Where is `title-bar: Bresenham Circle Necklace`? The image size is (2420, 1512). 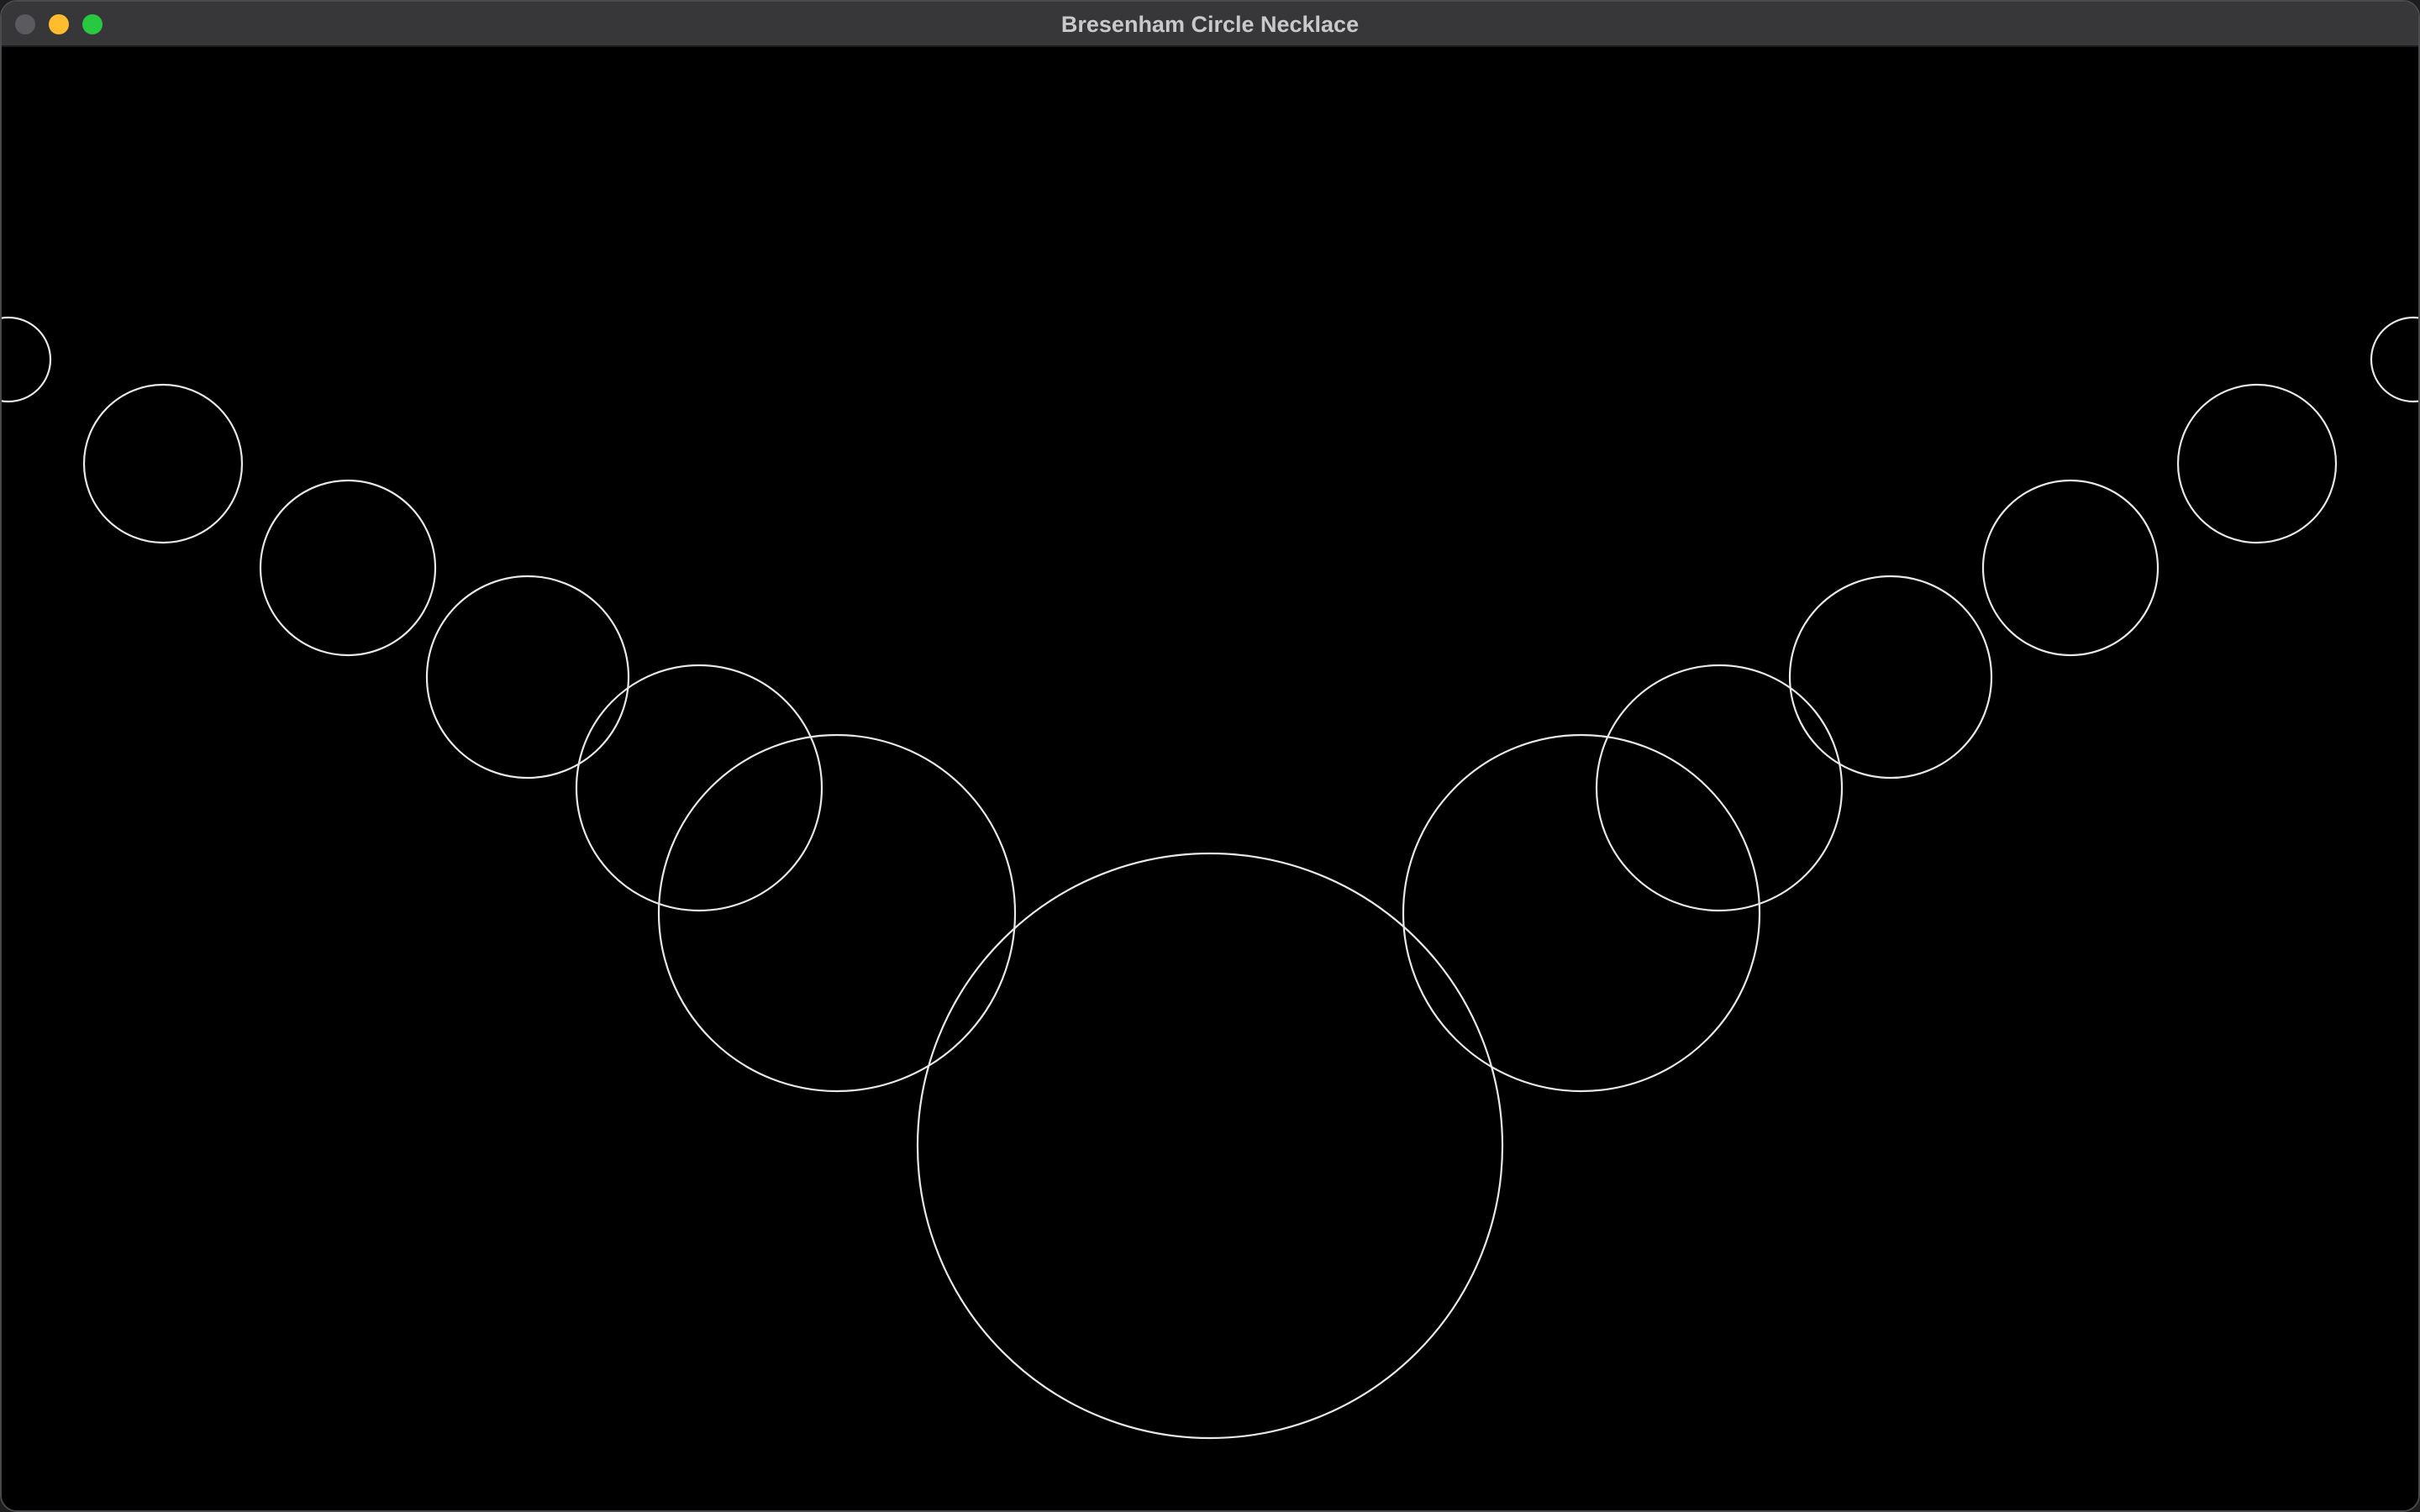 title-bar: Bresenham Circle Necklace is located at coordinates (1210, 24).